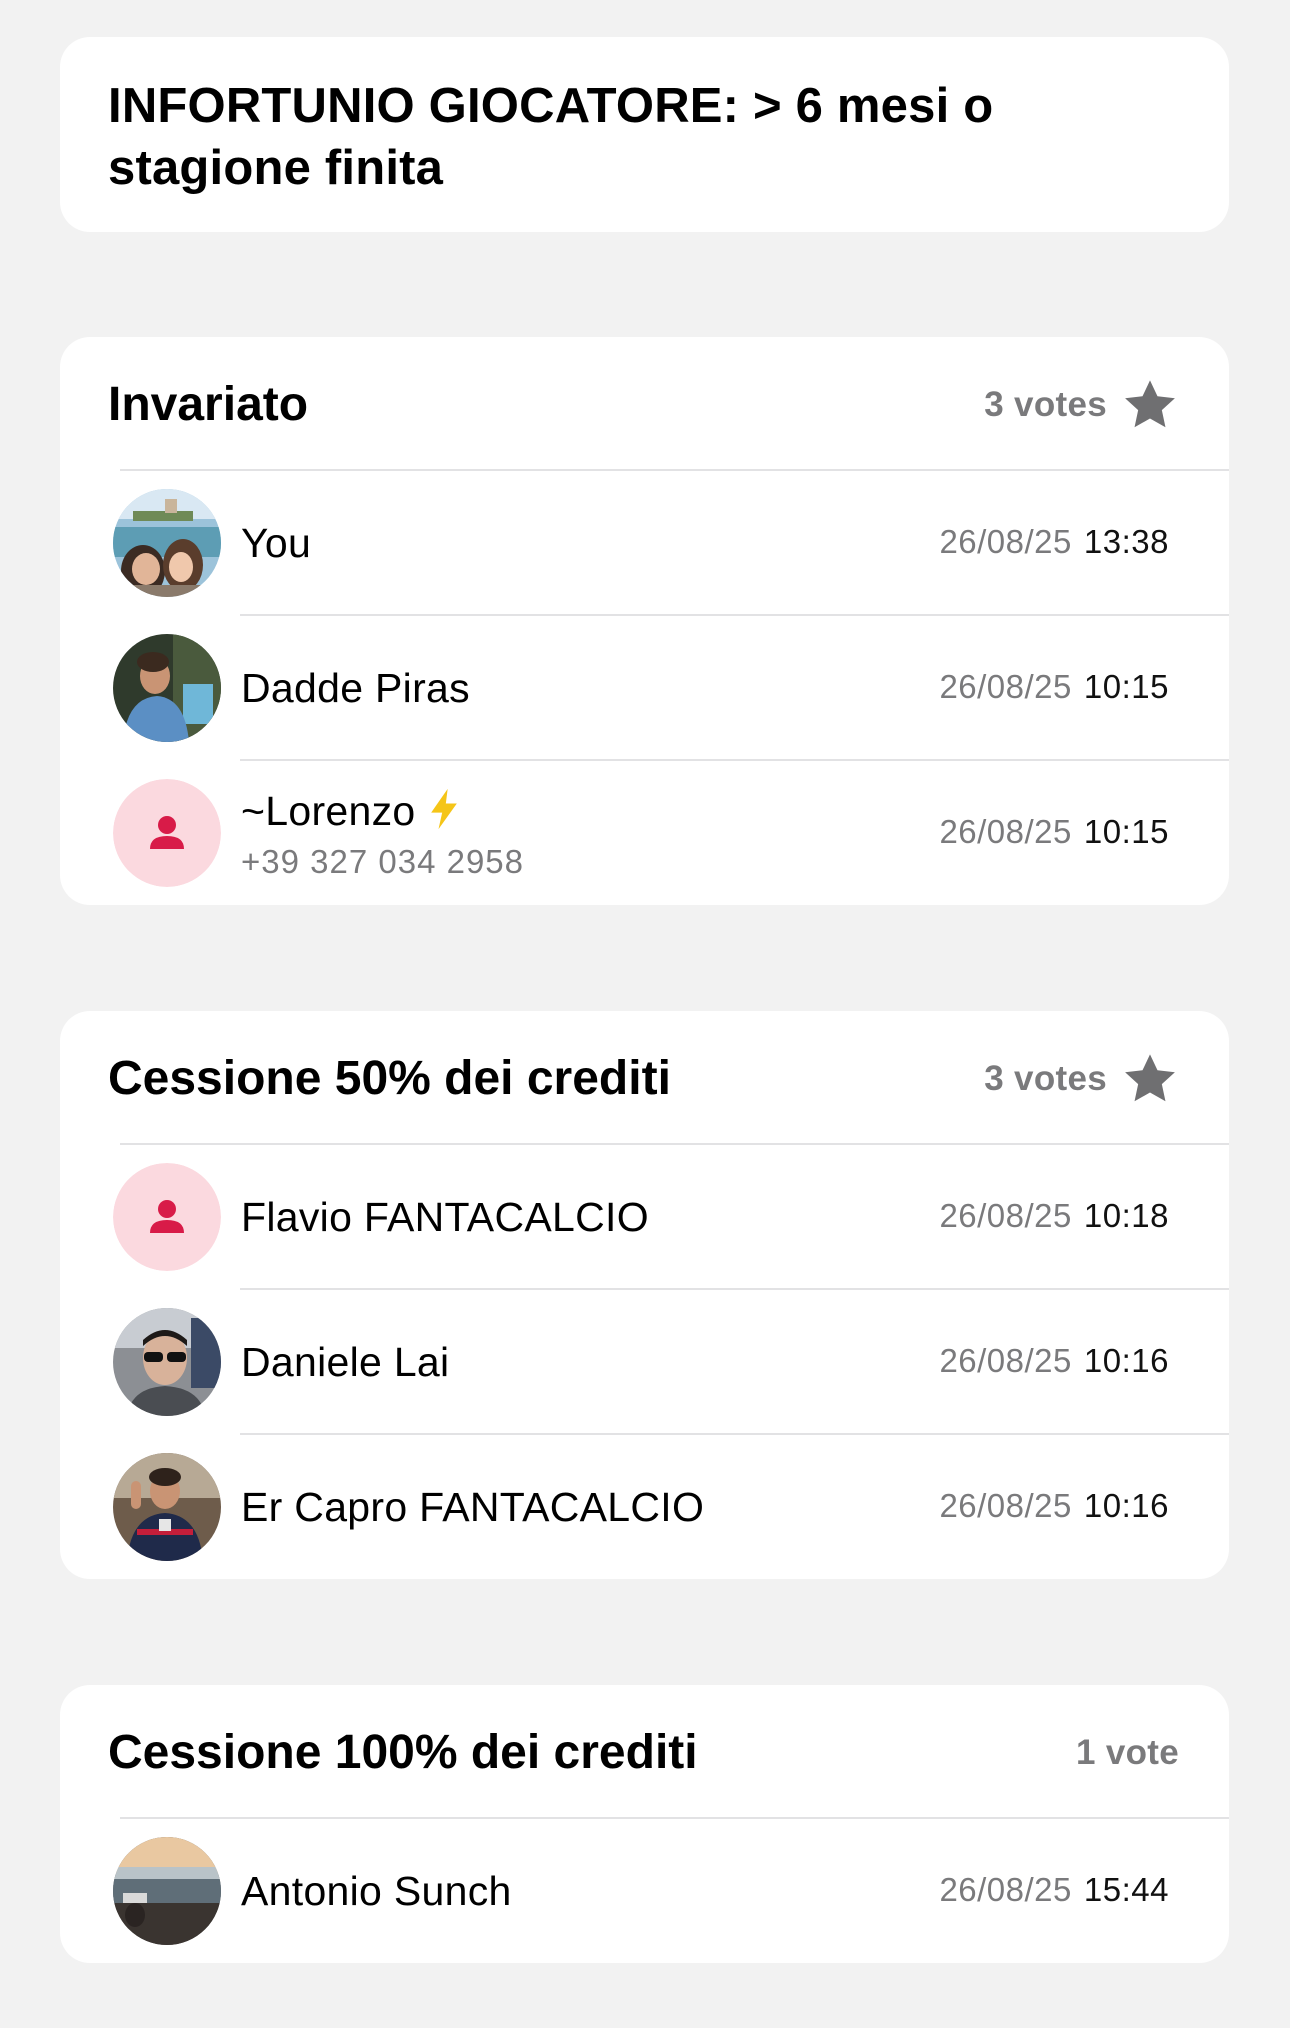  What do you see at coordinates (383, 861) in the screenshot?
I see `voter-phone: +39 327 034 2958` at bounding box center [383, 861].